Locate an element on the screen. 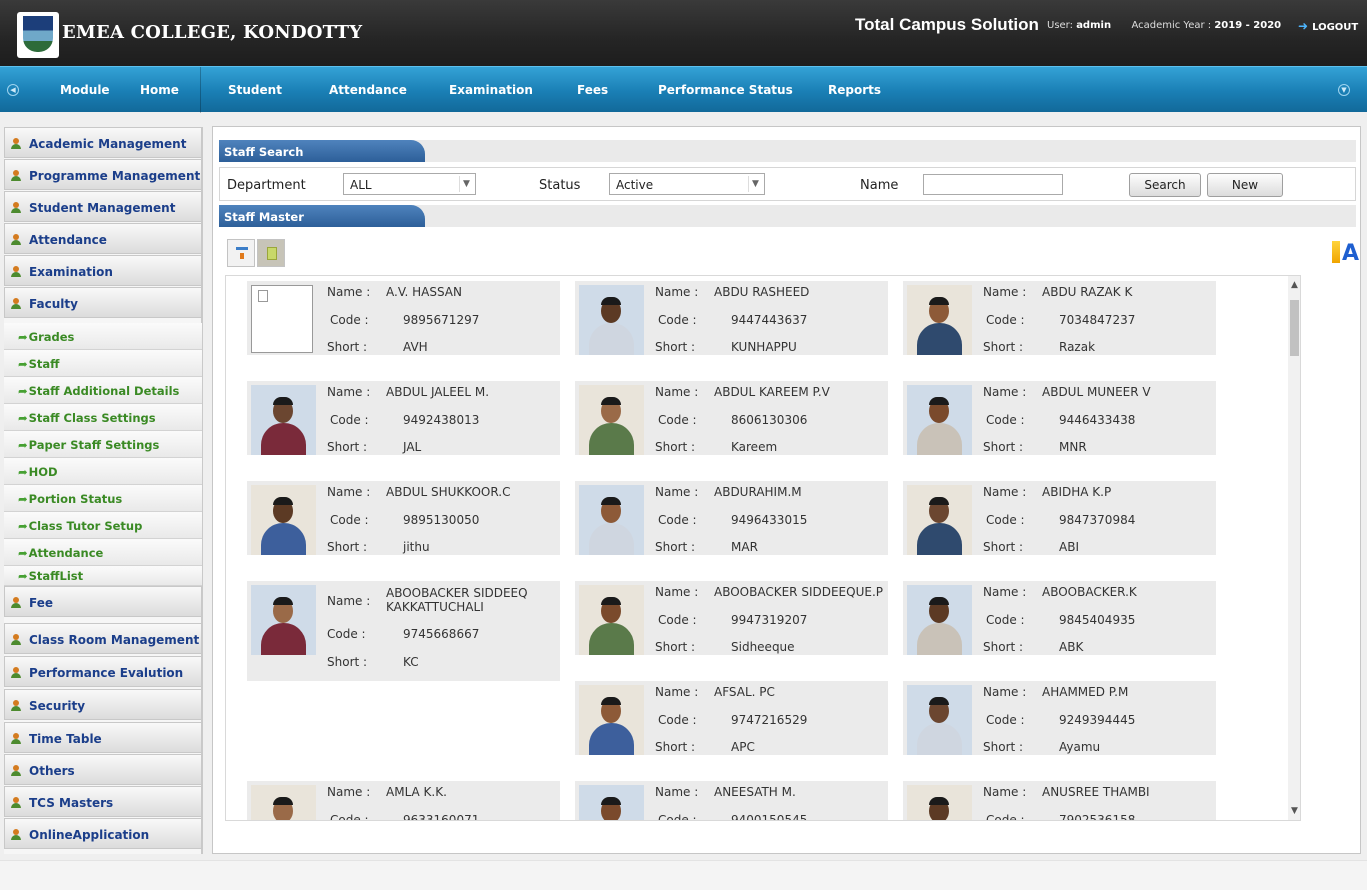 Image resolution: width=1367 pixels, height=890 pixels. staff-name: ABDU RAZAK K is located at coordinates (1087, 292).